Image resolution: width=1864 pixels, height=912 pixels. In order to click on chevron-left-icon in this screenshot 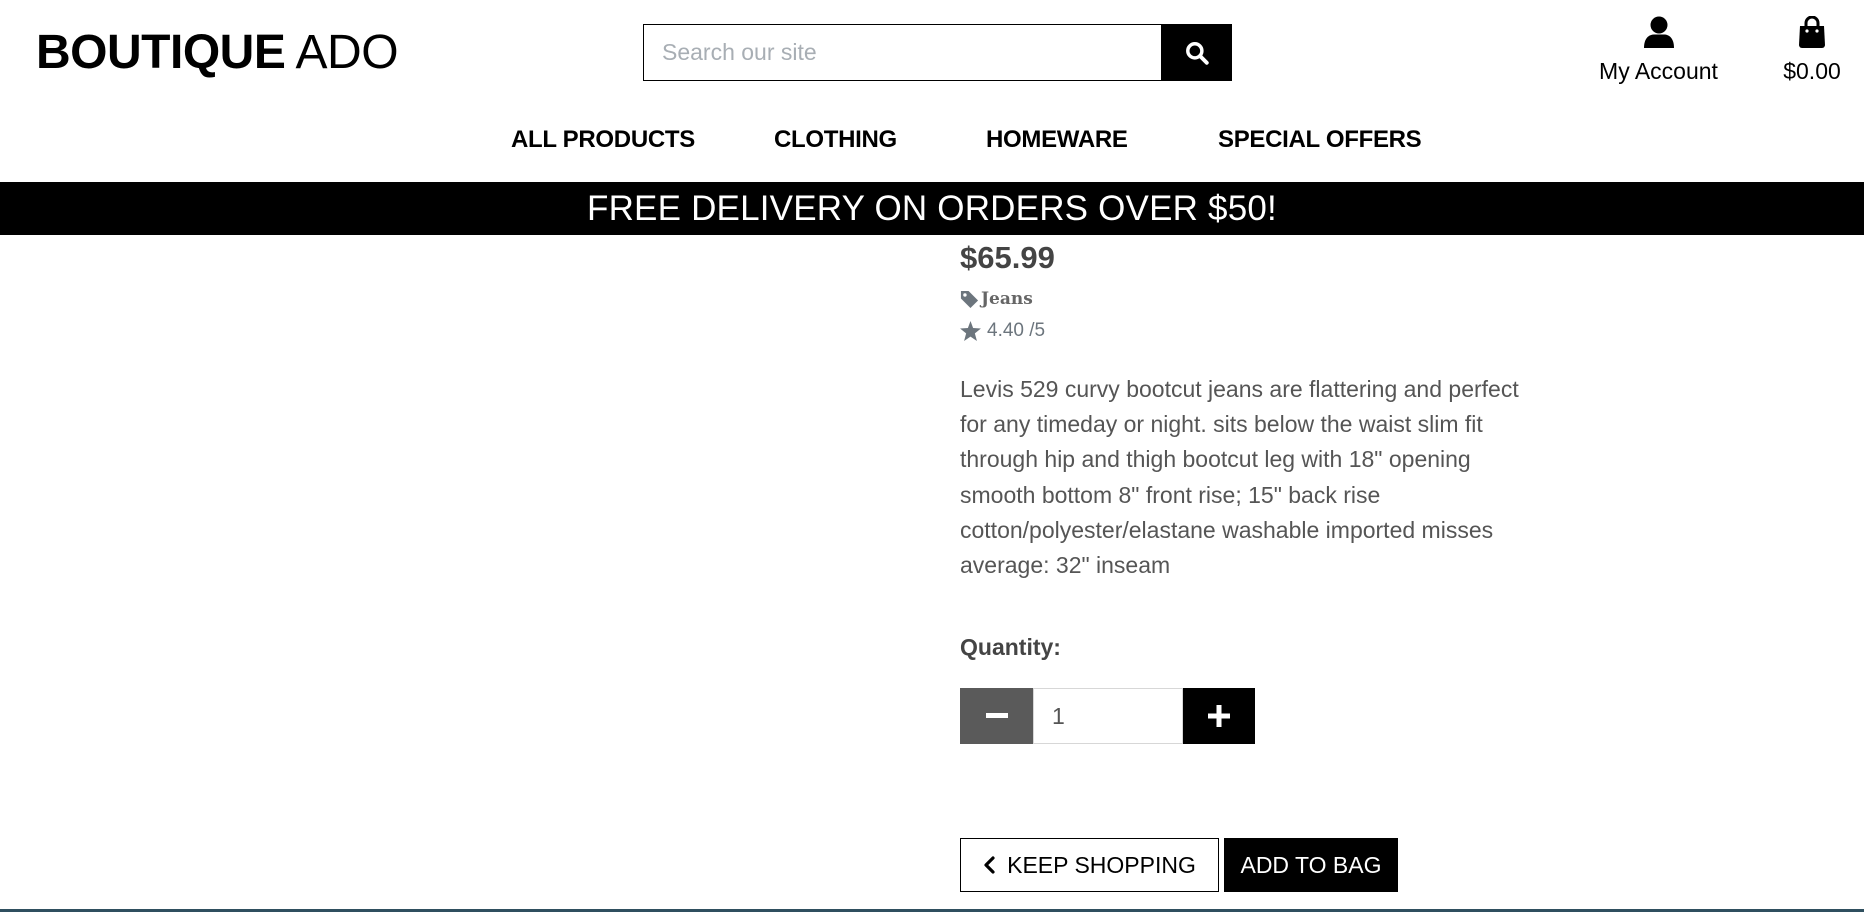, I will do `click(989, 865)`.